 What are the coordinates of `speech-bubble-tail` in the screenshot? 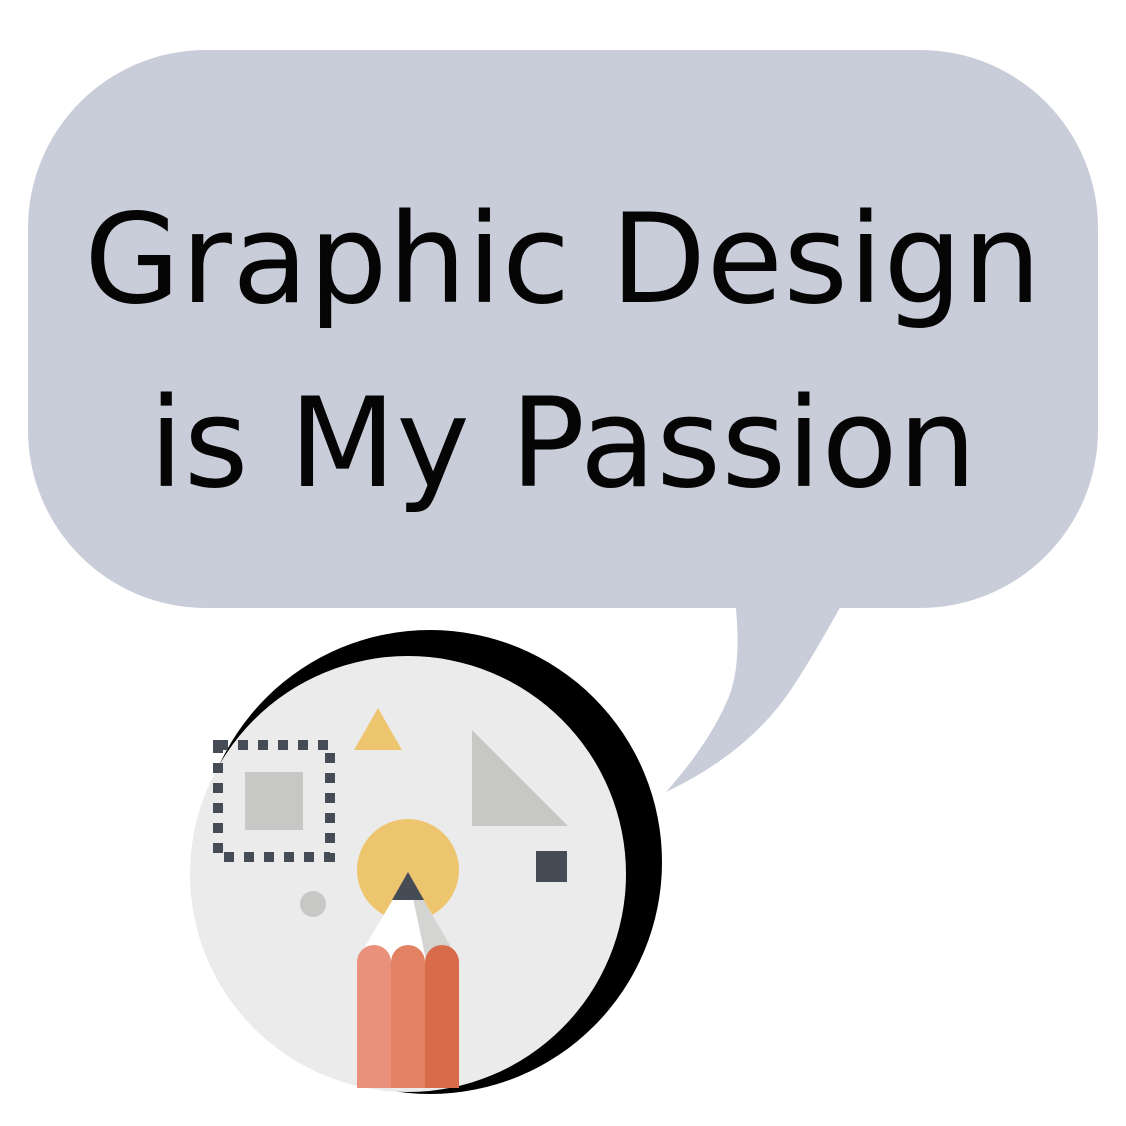 It's located at (754, 696).